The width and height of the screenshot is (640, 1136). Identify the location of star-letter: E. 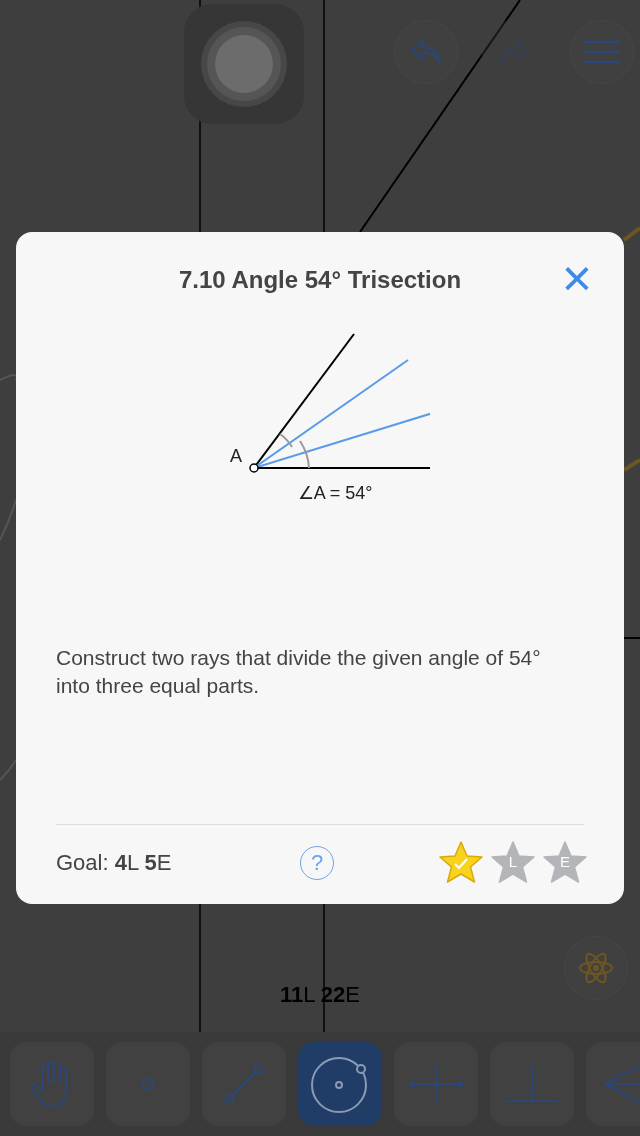
(565, 861).